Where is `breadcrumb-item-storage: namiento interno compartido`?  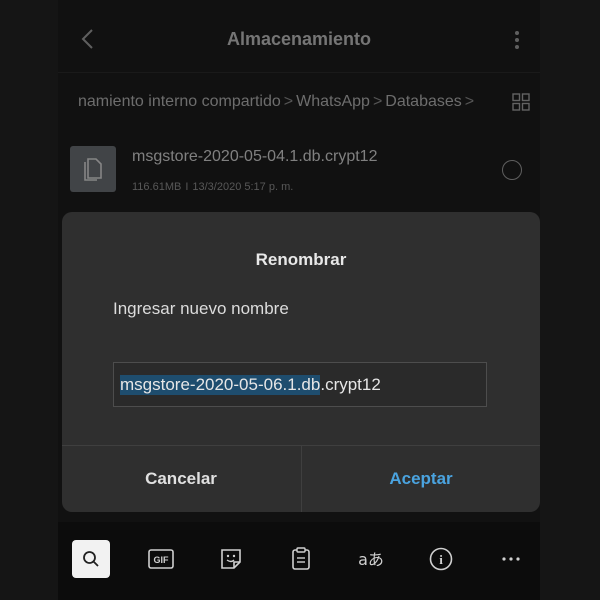
breadcrumb-item-storage: namiento interno compartido is located at coordinates (179, 101).